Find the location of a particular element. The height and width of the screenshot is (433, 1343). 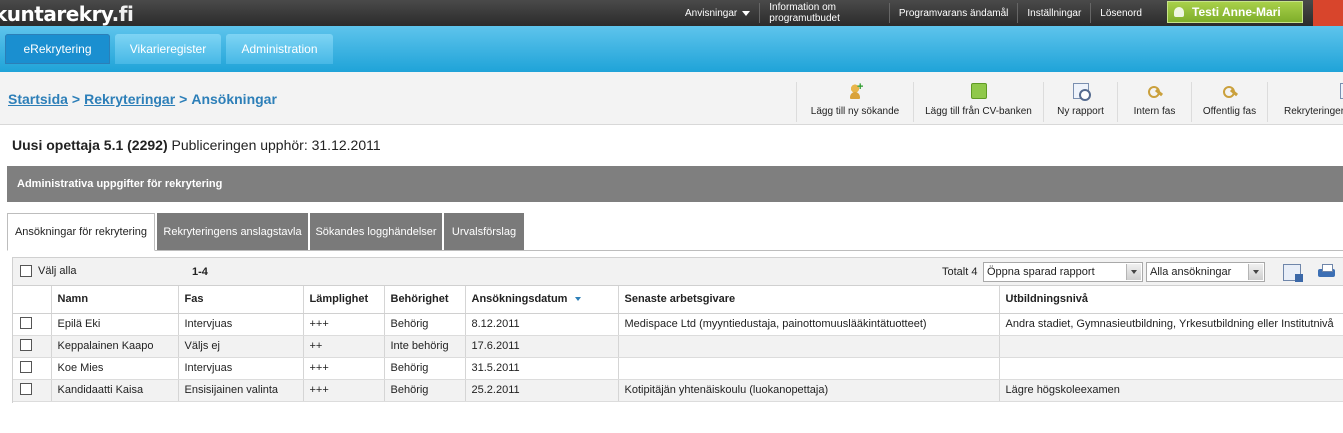

select-all-checkbox is located at coordinates (26, 271).